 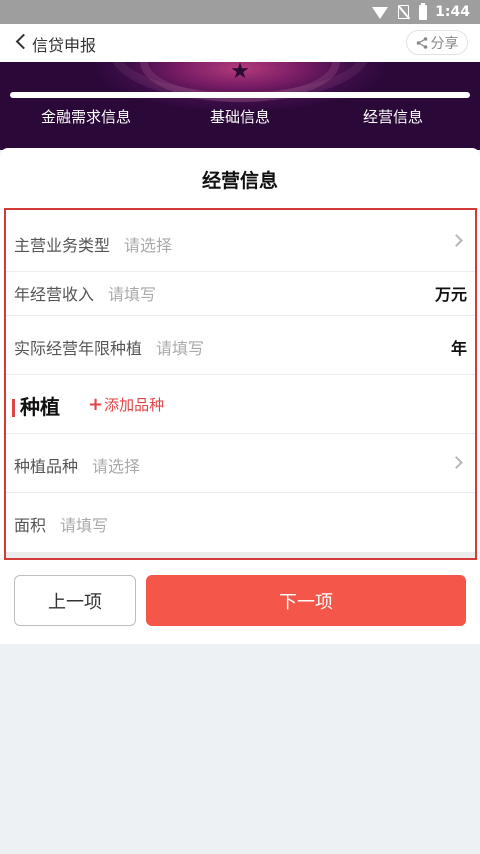 I want to click on section-title: 经营信息, so click(x=239, y=181).